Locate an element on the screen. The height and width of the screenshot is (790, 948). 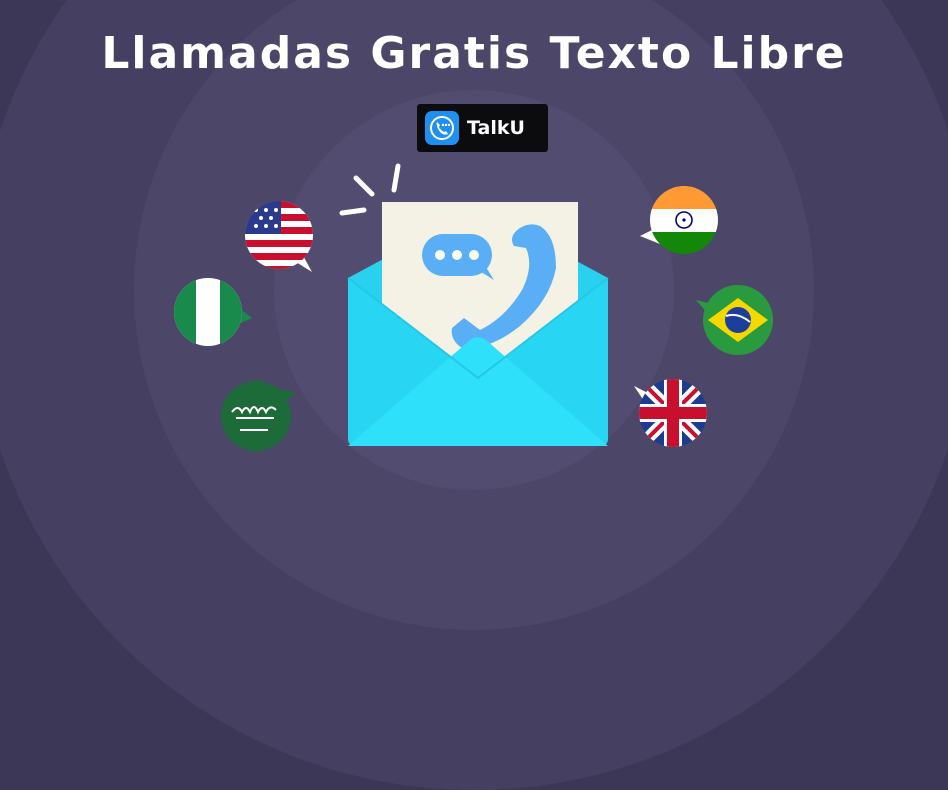
saudi-arabia-flag is located at coordinates (258, 416).